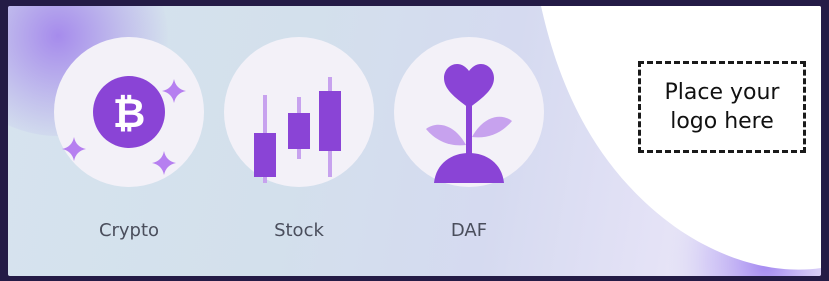  I want to click on crypto-label: Crypto, so click(129, 230).